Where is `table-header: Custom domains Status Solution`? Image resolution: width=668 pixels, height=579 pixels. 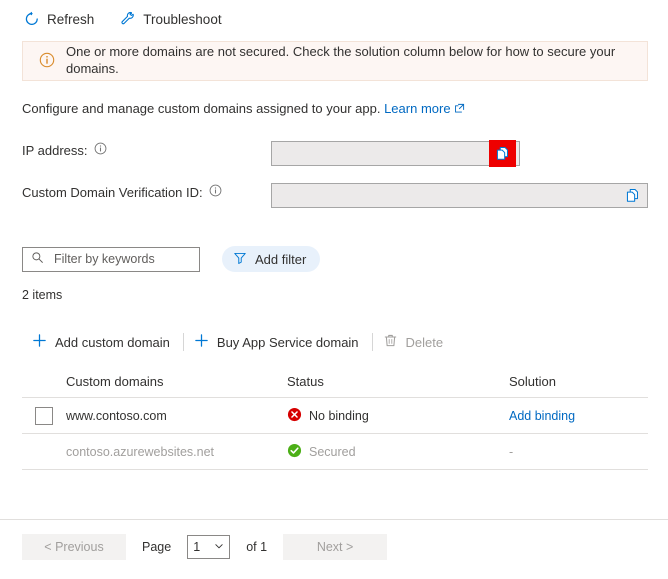
table-header: Custom domains Status Solution is located at coordinates (335, 382).